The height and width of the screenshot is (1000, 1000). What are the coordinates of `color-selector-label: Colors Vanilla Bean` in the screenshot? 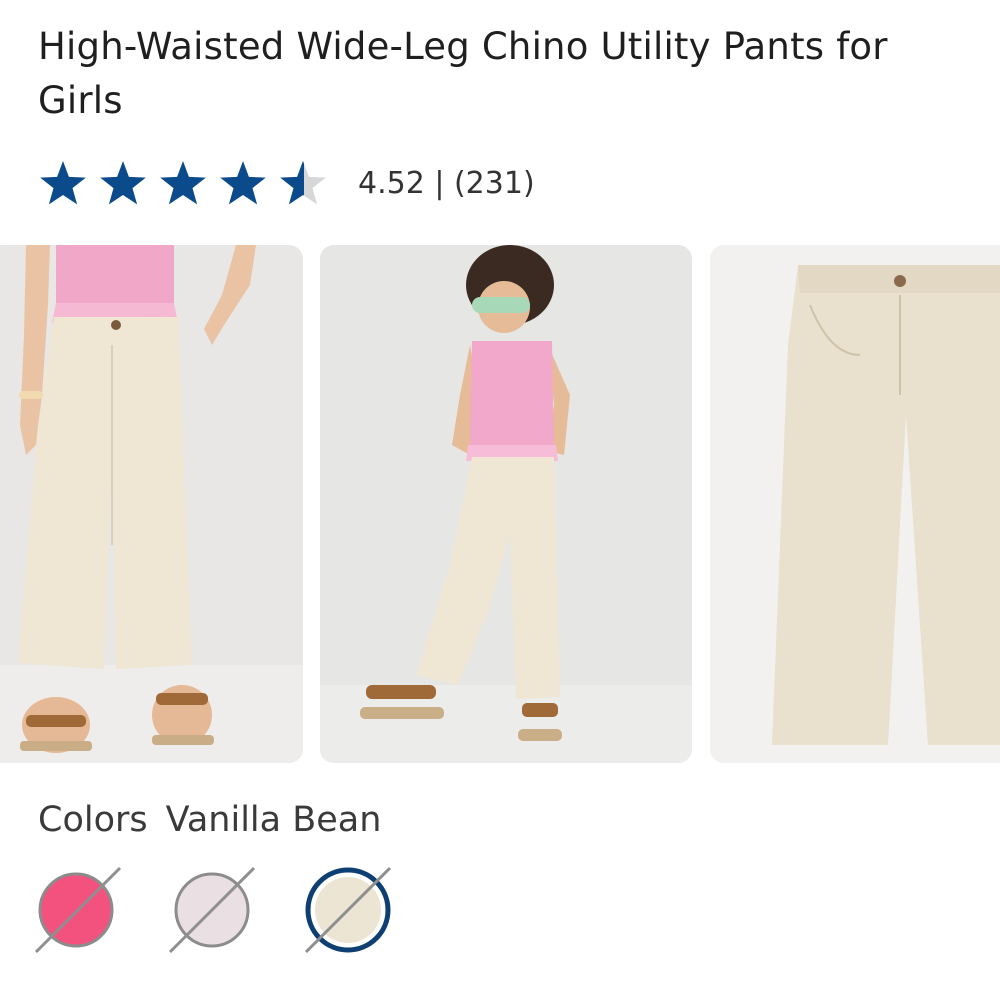 It's located at (209, 820).